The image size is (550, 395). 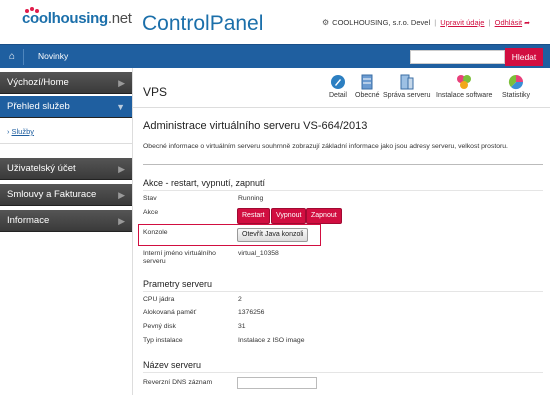 What do you see at coordinates (12, 57) in the screenshot?
I see `home-icon: ⌂` at bounding box center [12, 57].